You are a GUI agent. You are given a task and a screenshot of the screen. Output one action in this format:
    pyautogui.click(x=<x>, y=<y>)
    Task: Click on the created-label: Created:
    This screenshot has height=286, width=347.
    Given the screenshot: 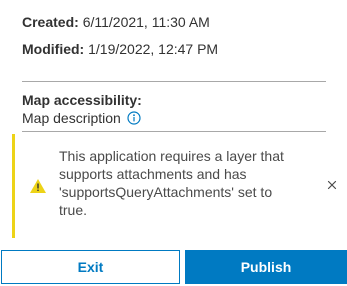 What is the action you would take?
    pyautogui.click(x=50, y=22)
    